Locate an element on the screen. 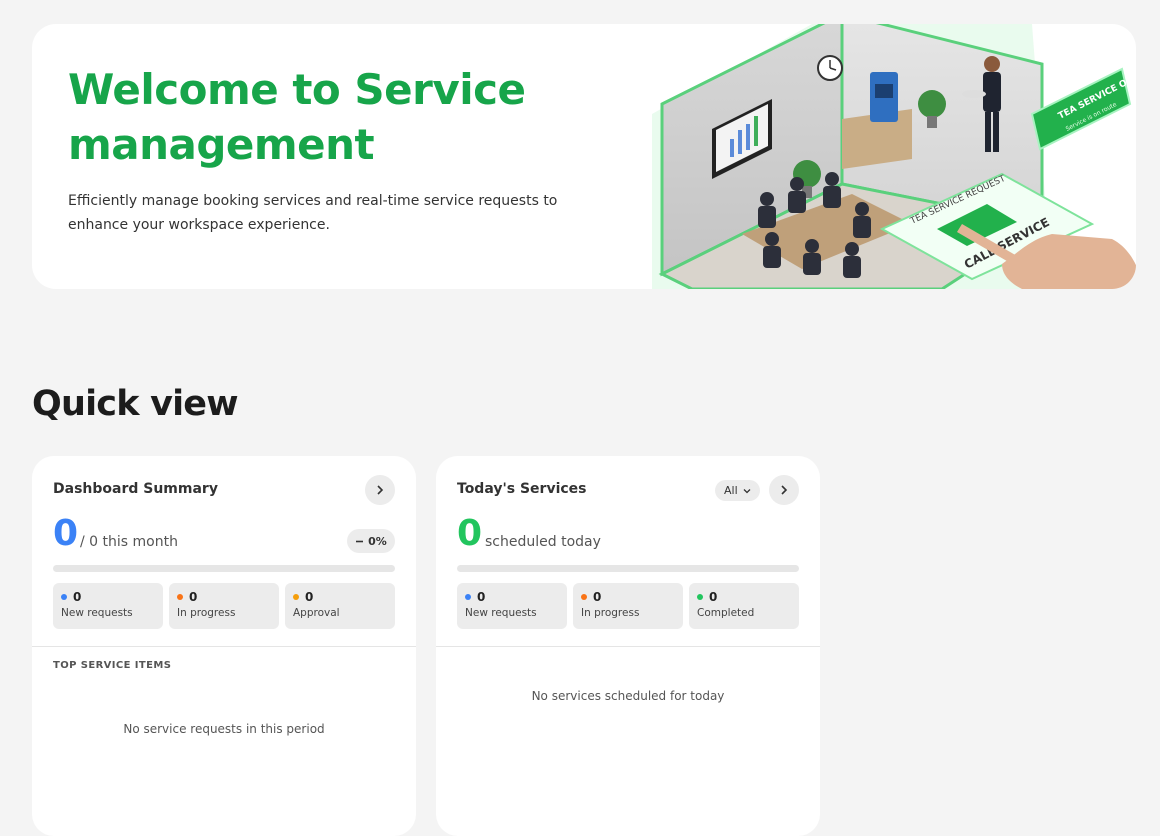  minus-icon is located at coordinates (360, 541).